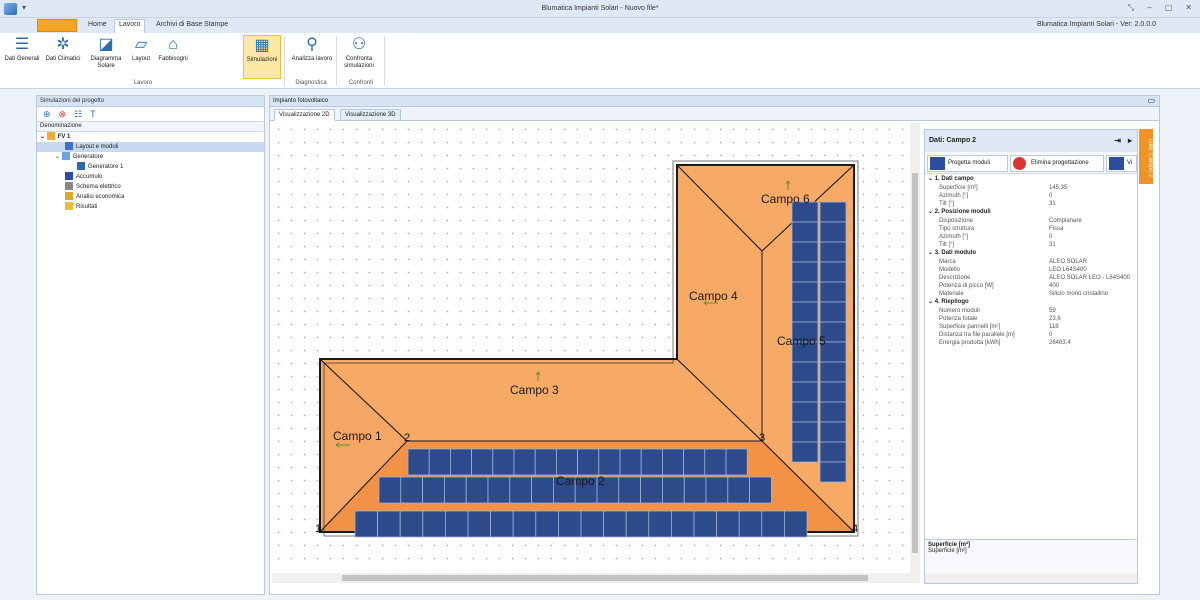 The width and height of the screenshot is (1200, 600). I want to click on prop-row: Potenza totale 23,6, so click(1031, 319).